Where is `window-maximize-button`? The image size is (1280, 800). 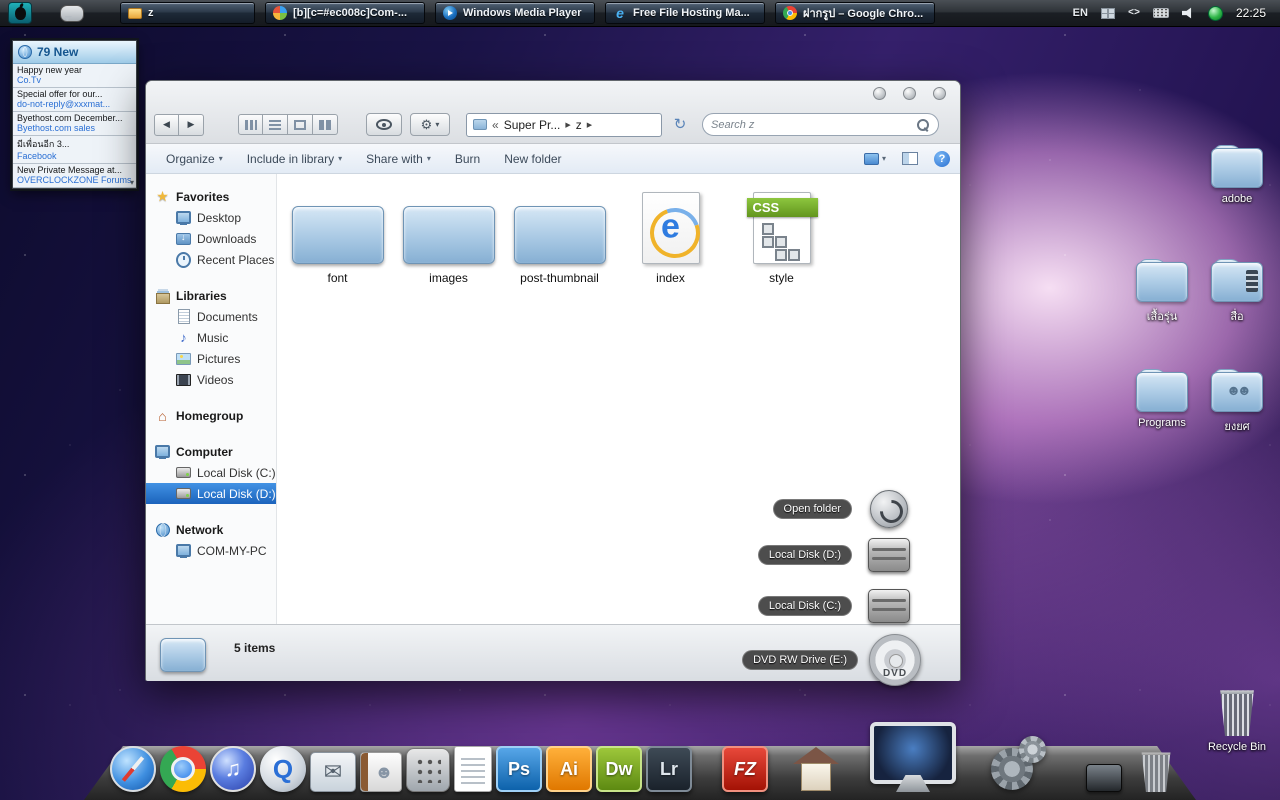
window-maximize-button is located at coordinates (909, 93).